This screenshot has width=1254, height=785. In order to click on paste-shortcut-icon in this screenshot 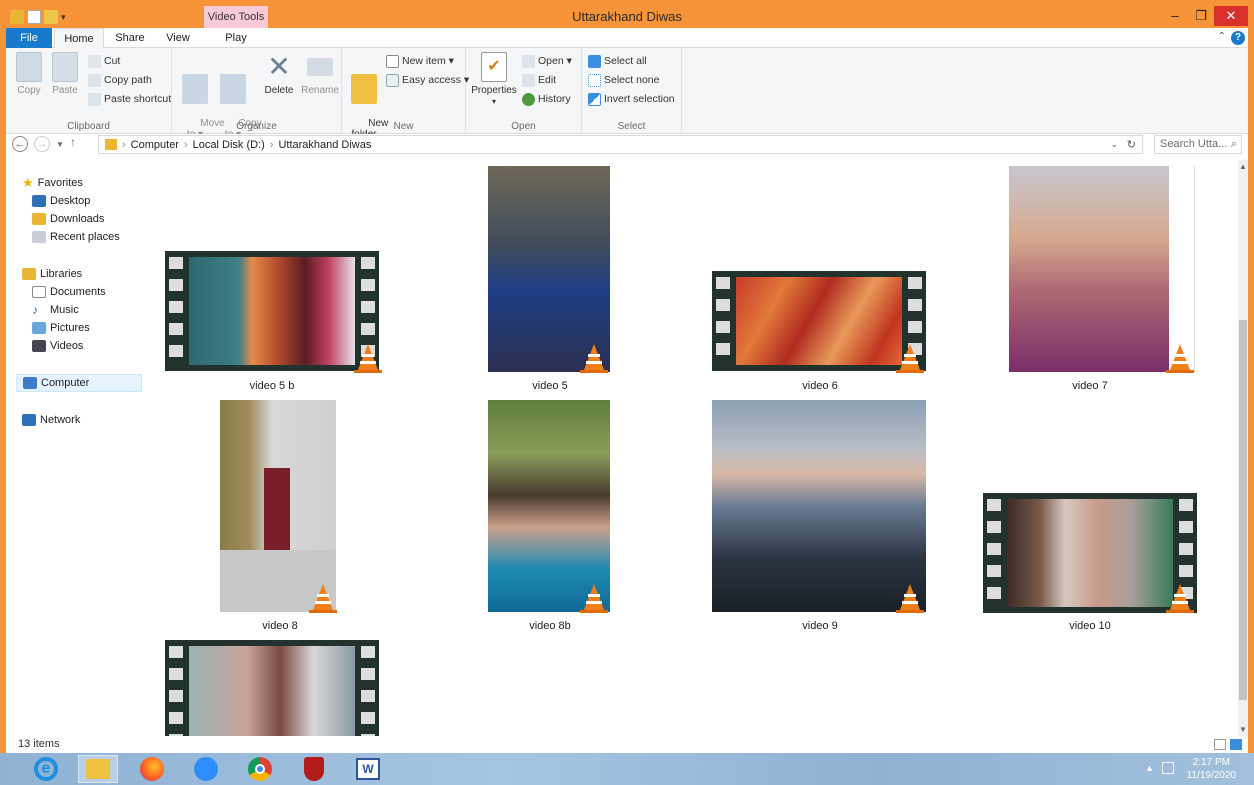, I will do `click(94, 99)`.